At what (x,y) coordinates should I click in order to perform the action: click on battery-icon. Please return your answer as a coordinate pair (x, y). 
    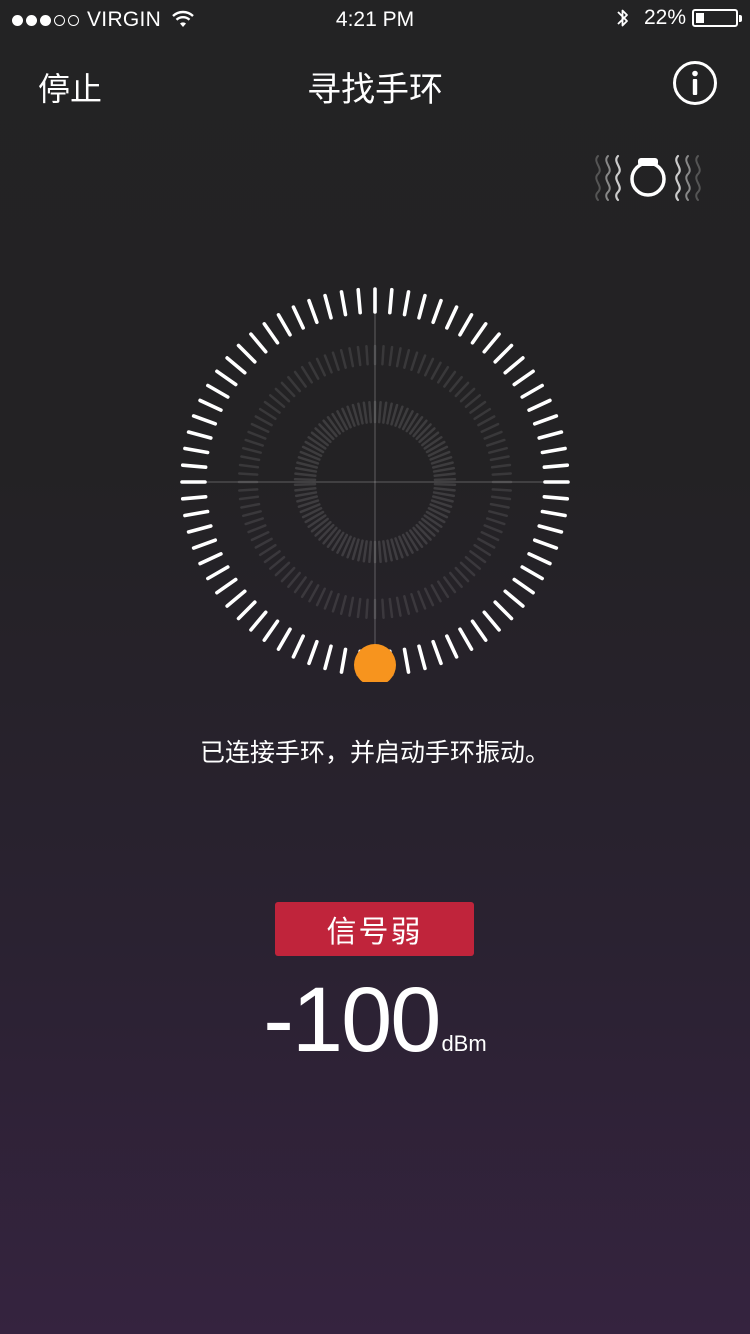
    Looking at the image, I should click on (717, 18).